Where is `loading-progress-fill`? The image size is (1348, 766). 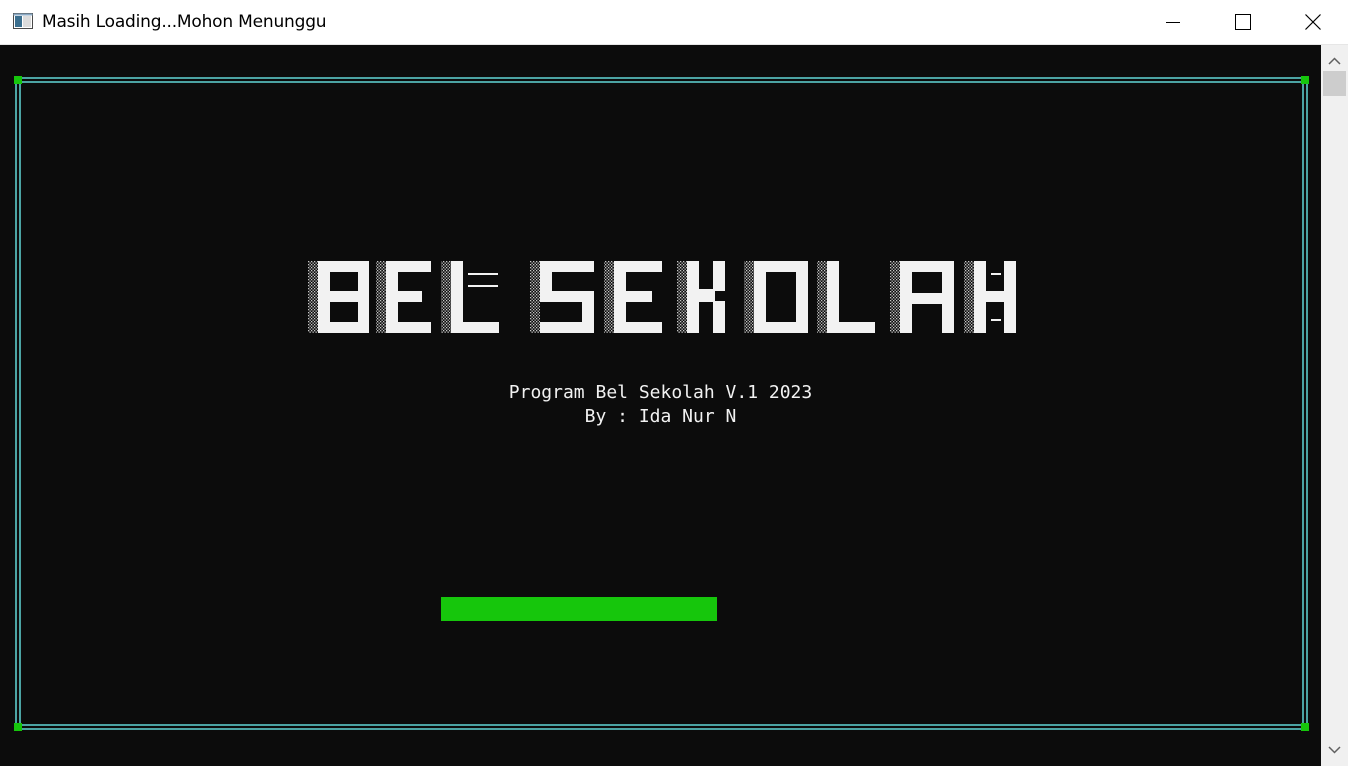 loading-progress-fill is located at coordinates (579, 609).